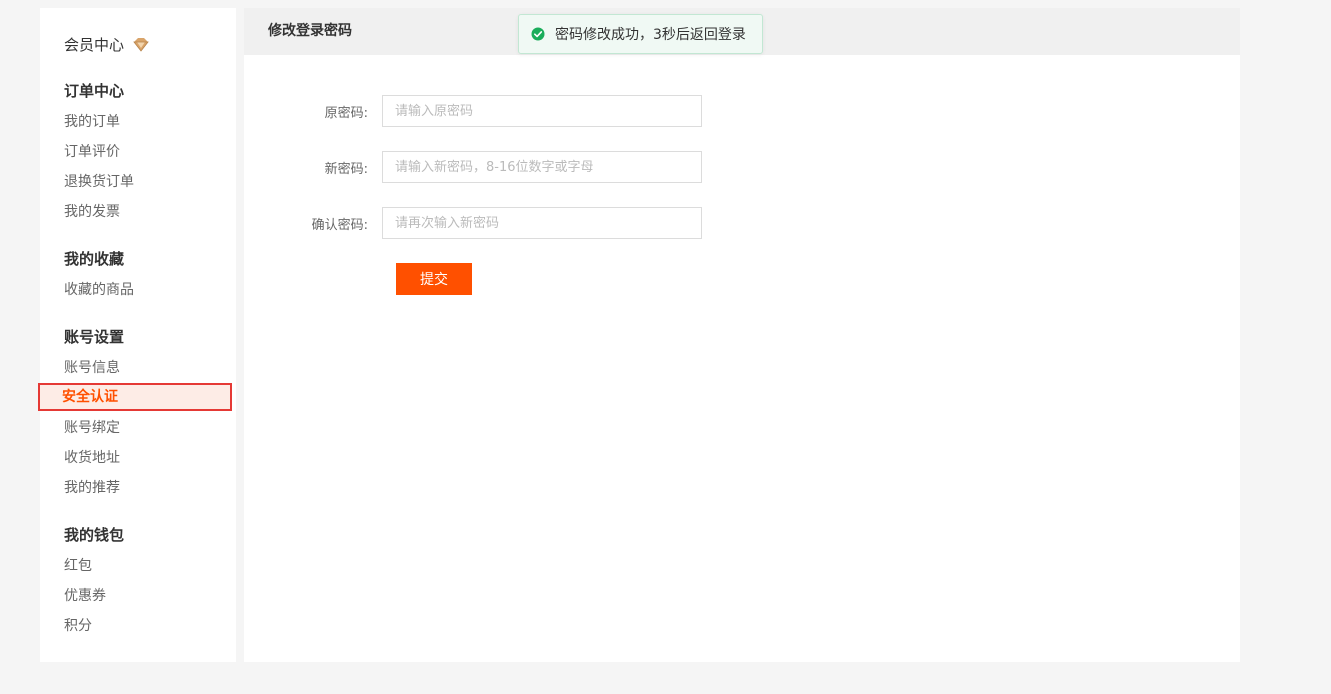 This screenshot has height=694, width=1331. Describe the element at coordinates (138, 488) in the screenshot. I see `sidebar-item-referrals: 我的推荐` at that location.